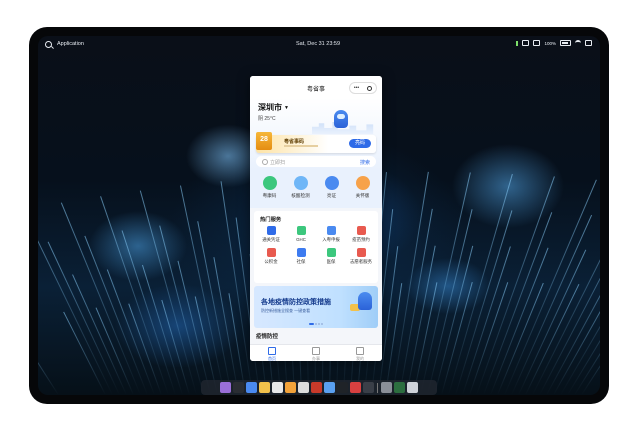  Describe the element at coordinates (316, 245) in the screenshot. I see `hot-services-grid: 通关凭证 GHC 入粤申报 疫苗预约公积金 社保 医保 志愿者服务` at that location.